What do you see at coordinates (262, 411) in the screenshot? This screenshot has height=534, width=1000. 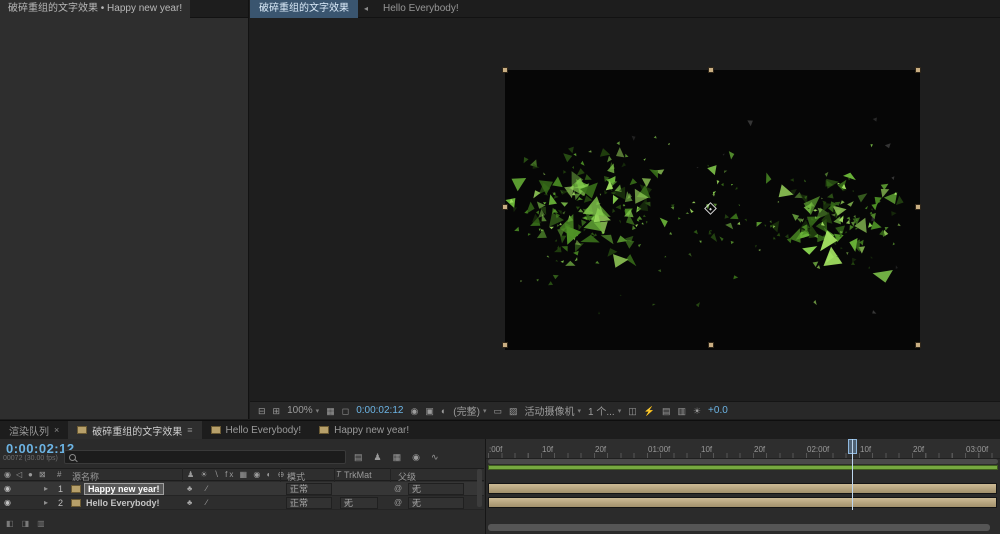 I see `always-preview-icon: ⊟` at bounding box center [262, 411].